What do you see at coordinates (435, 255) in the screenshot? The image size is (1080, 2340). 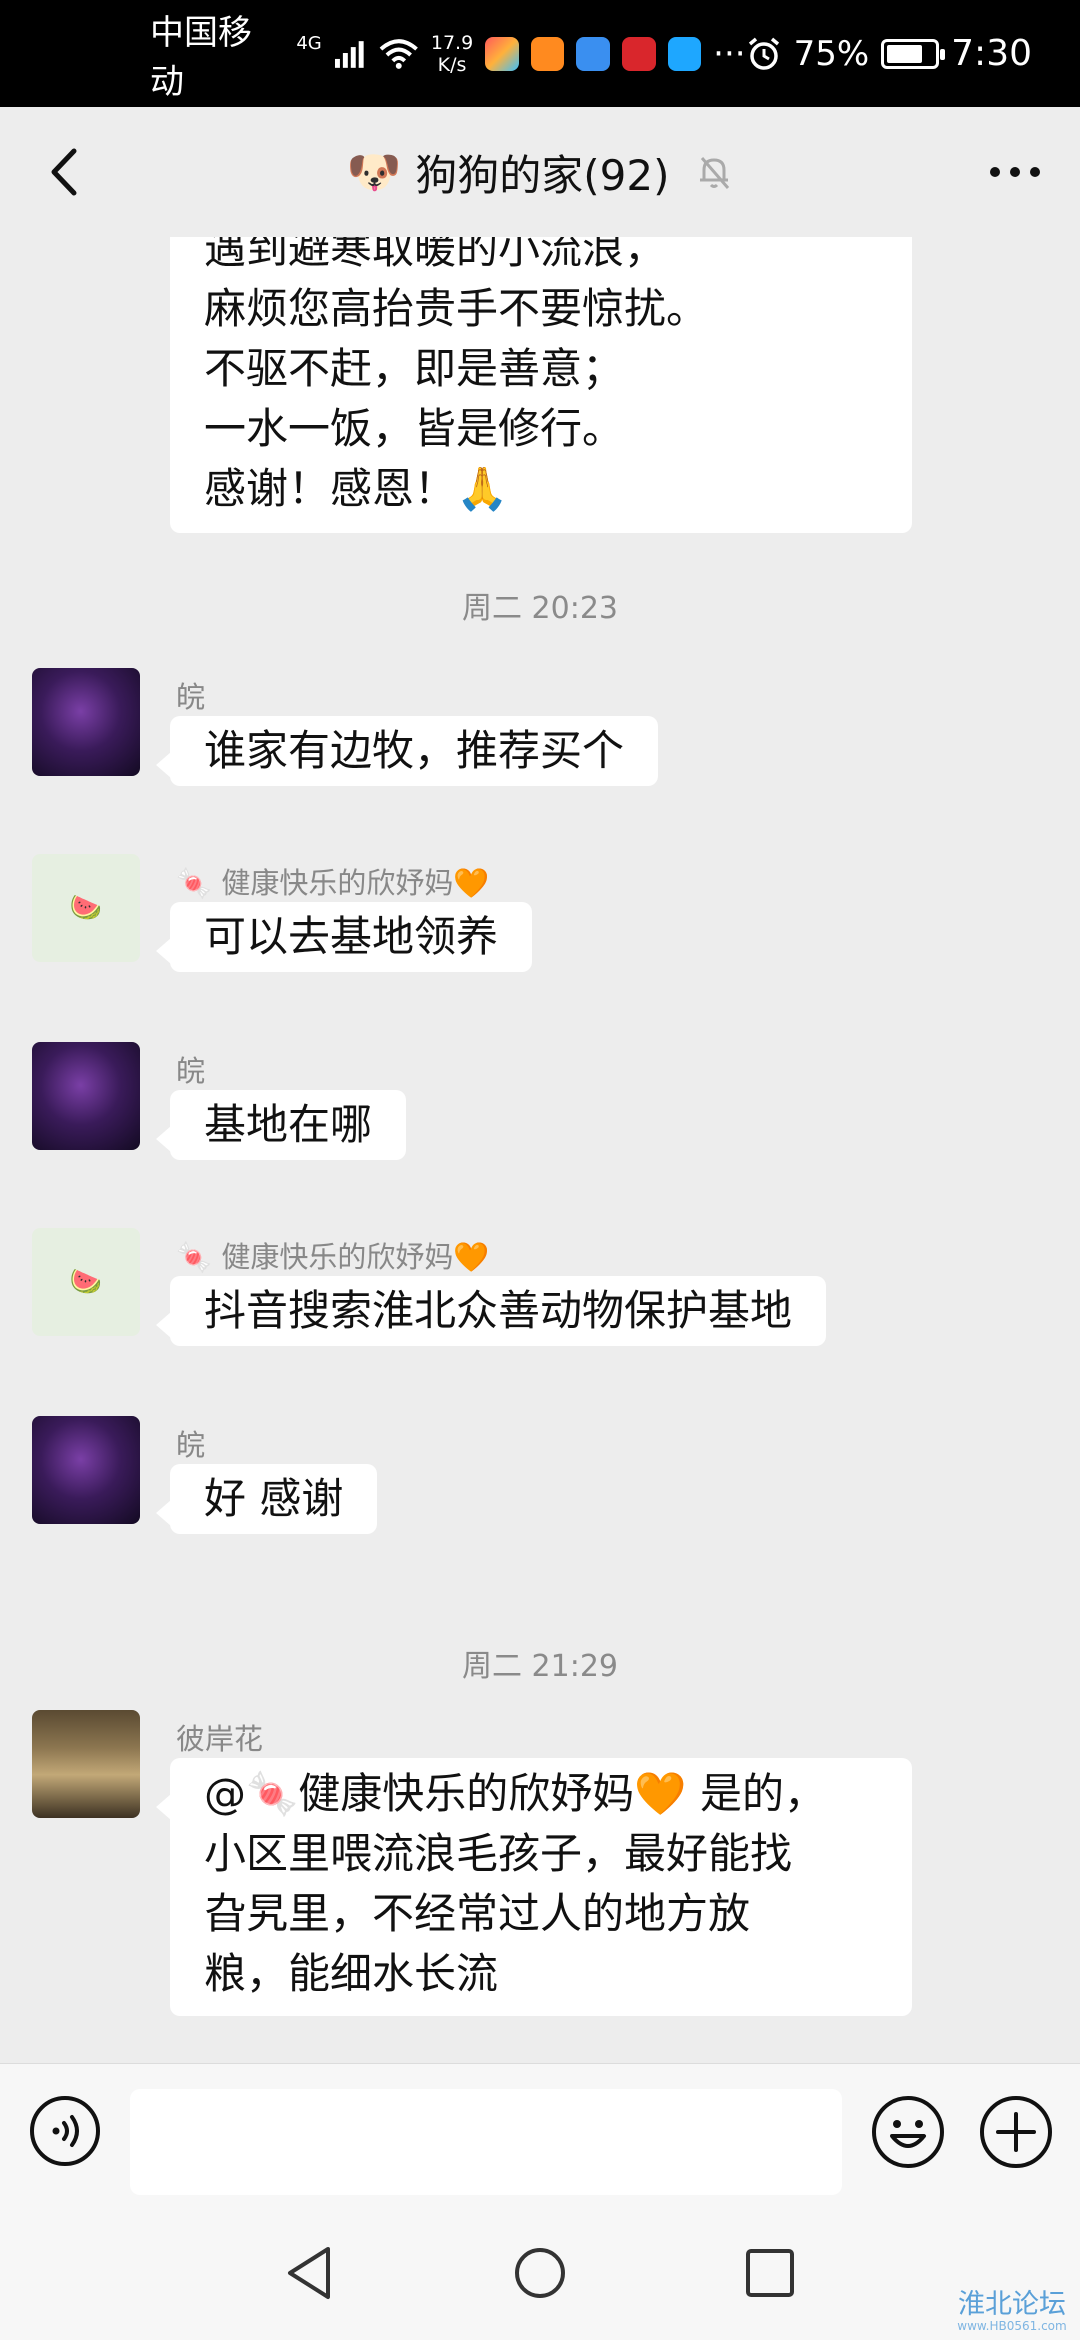 I see `message-line: 遇到避寒取暖的小流浪，` at bounding box center [435, 255].